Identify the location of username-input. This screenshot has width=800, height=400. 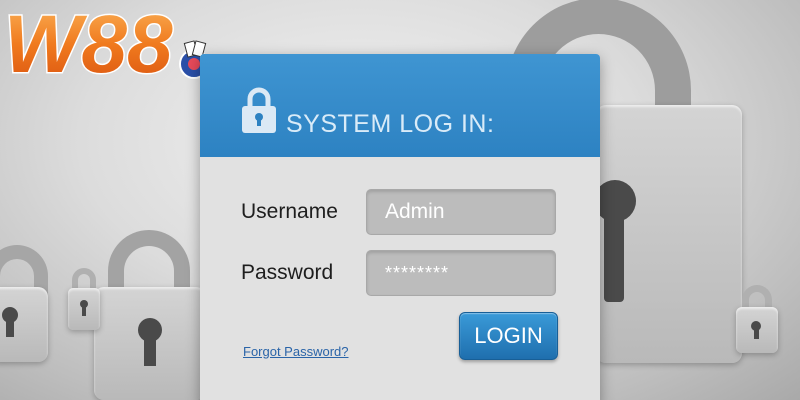
(461, 212).